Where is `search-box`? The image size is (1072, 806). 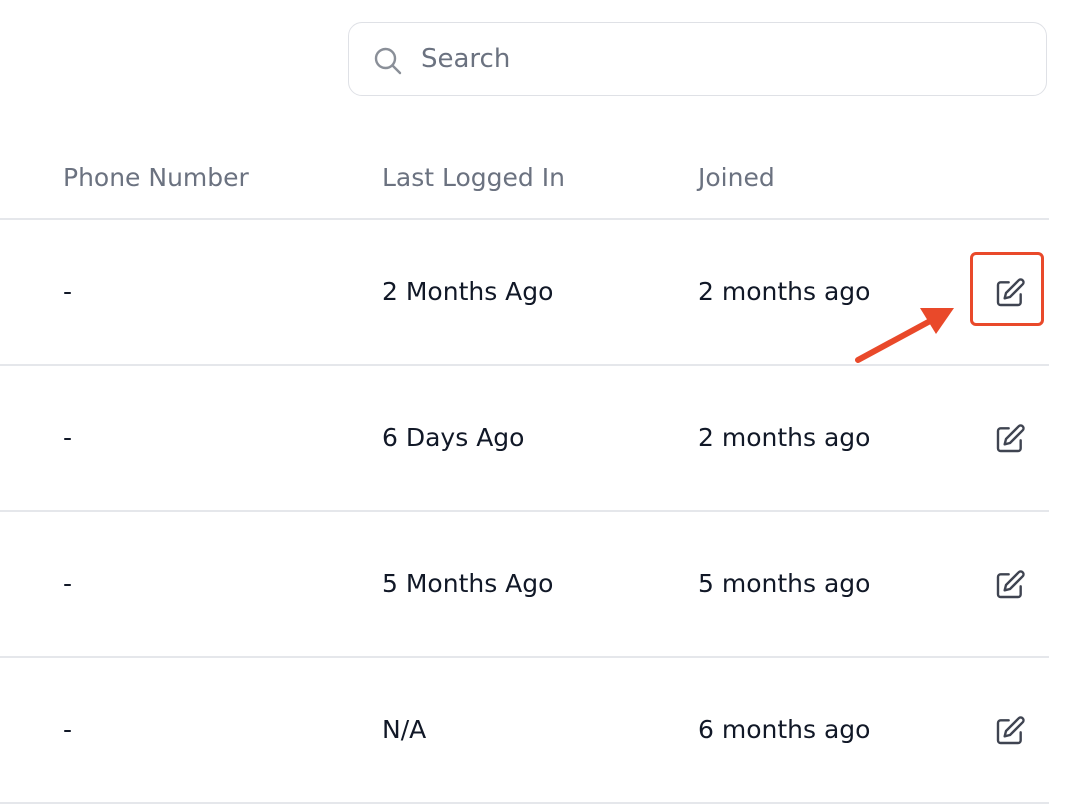
search-box is located at coordinates (697, 59).